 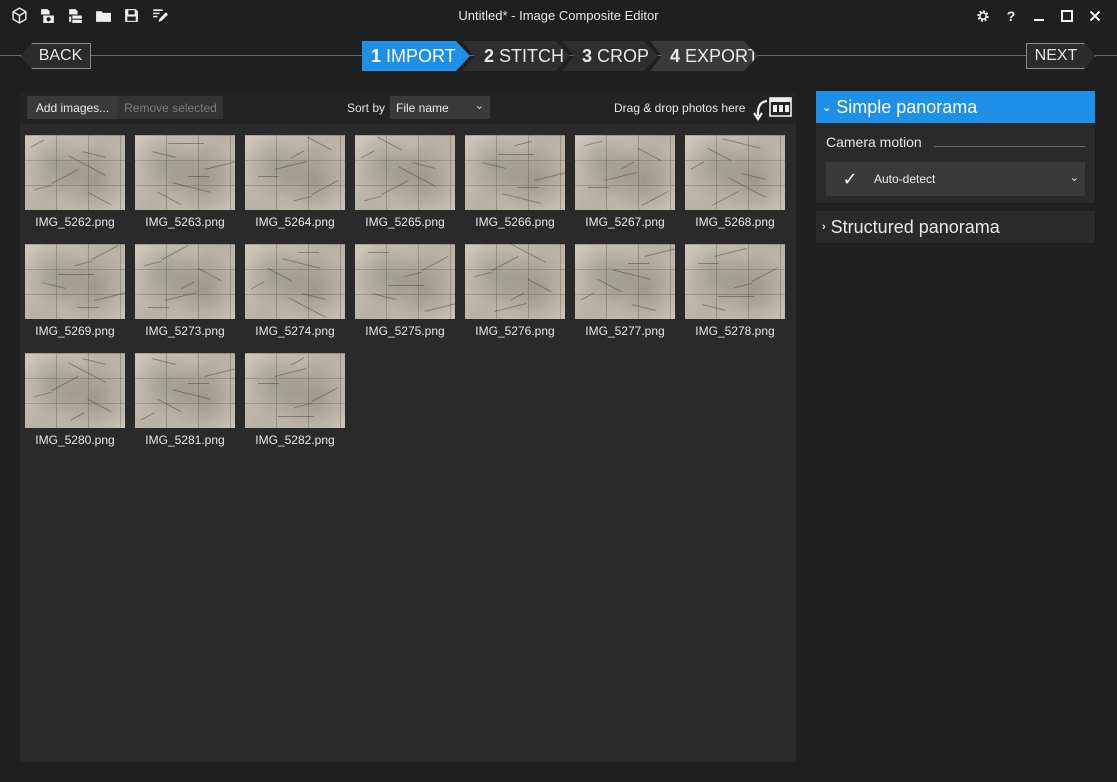 What do you see at coordinates (75, 331) in the screenshot?
I see `thumbnail-filename: IMG_5269.png` at bounding box center [75, 331].